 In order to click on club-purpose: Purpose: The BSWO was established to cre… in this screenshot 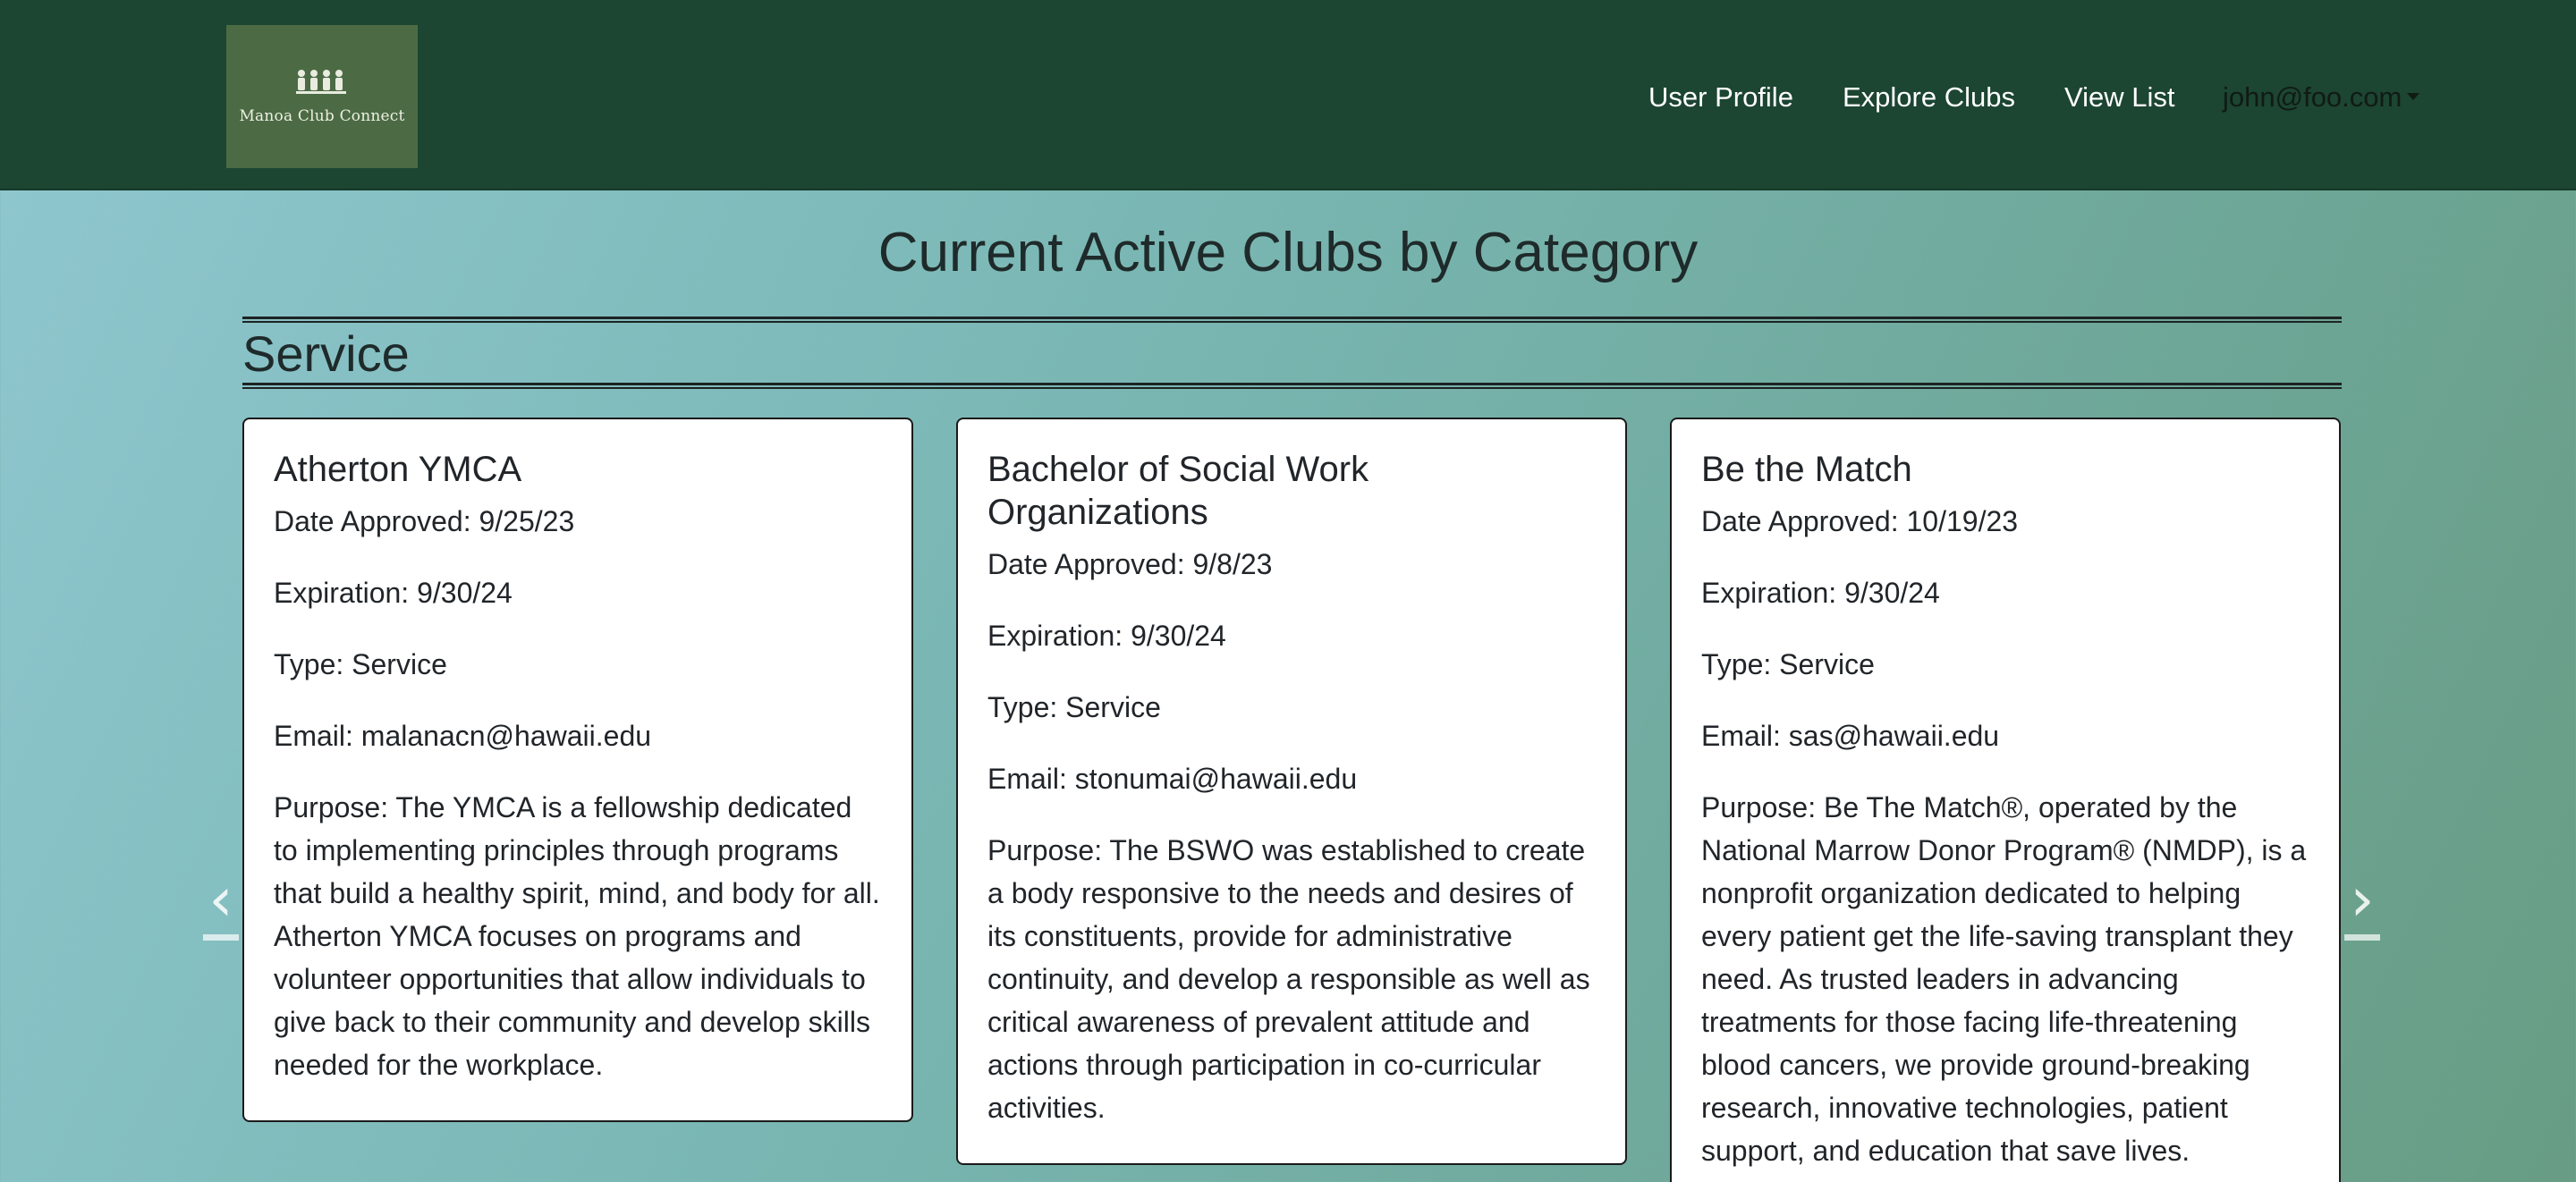, I will do `click(1288, 979)`.